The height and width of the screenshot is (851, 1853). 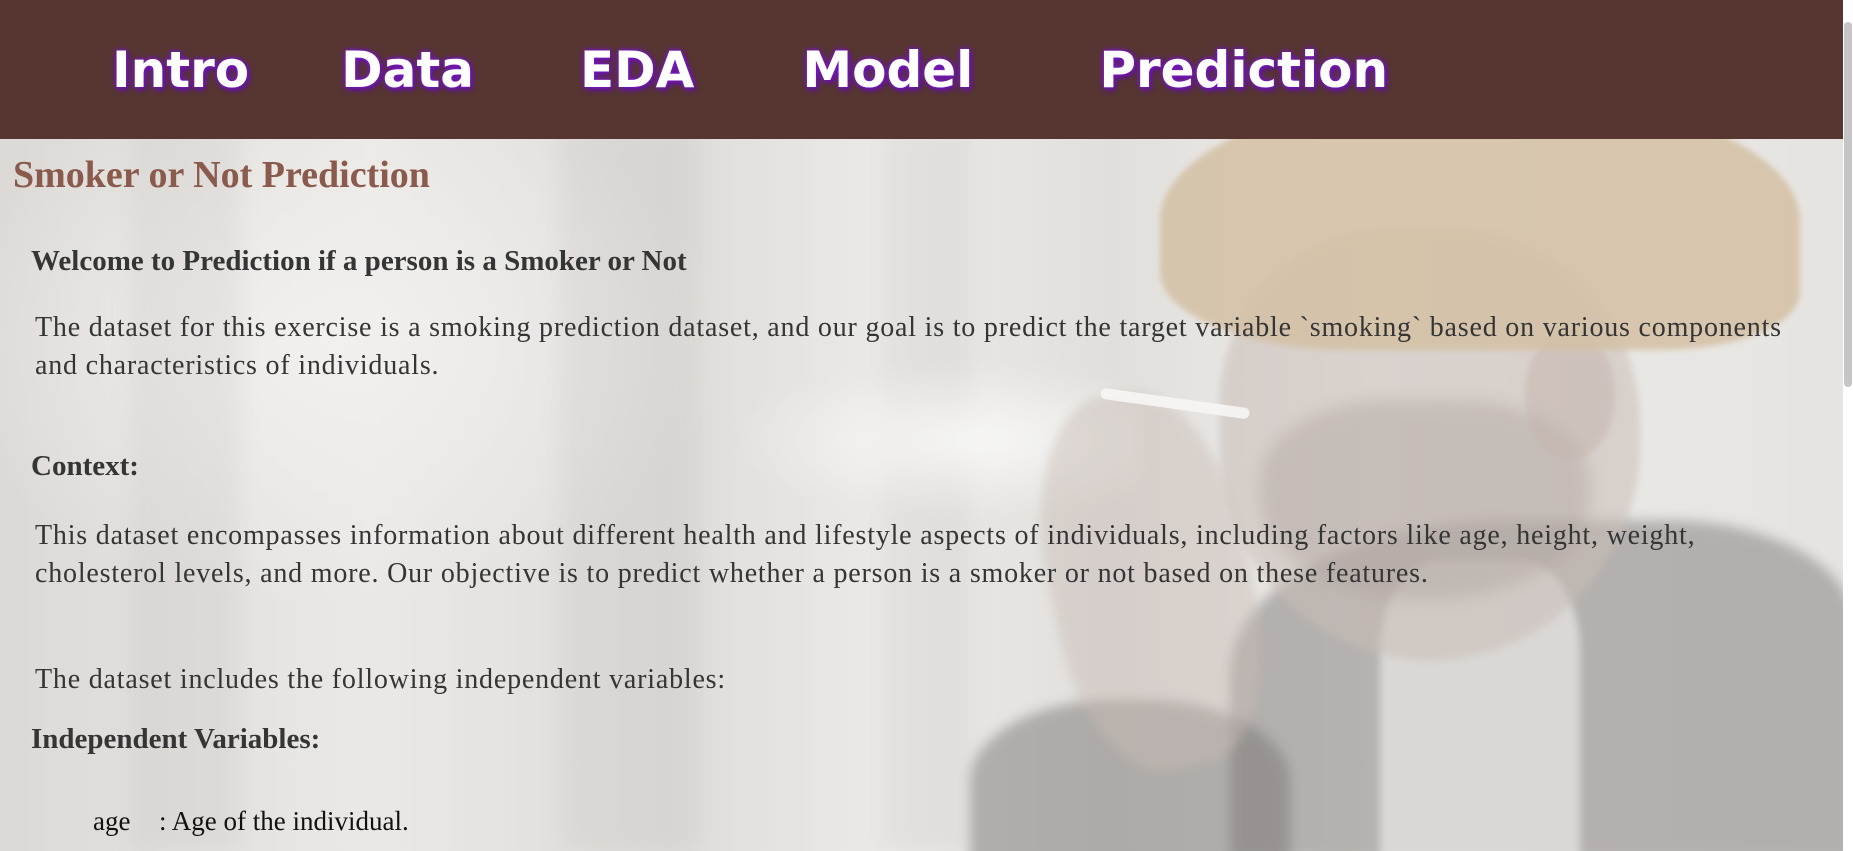 What do you see at coordinates (221, 175) in the screenshot?
I see `page-title: Smoker or Not Prediction` at bounding box center [221, 175].